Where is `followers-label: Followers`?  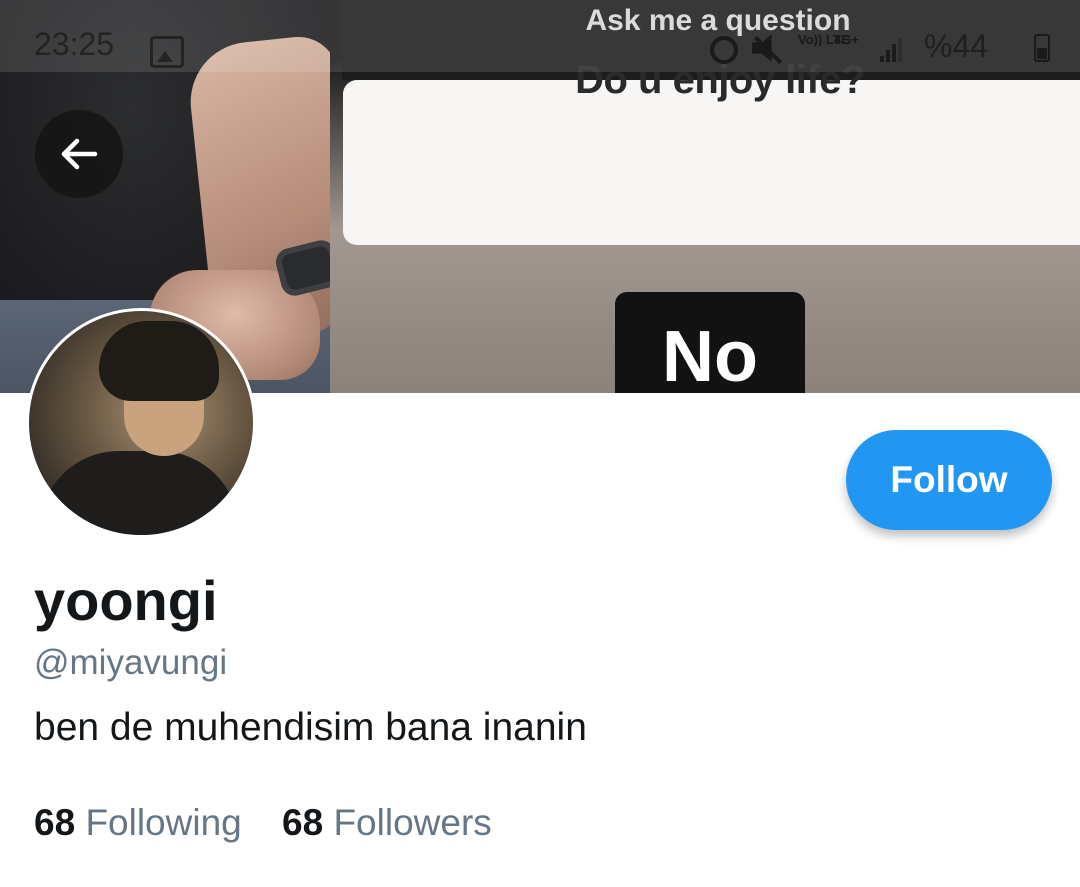
followers-label: Followers is located at coordinates (412, 822).